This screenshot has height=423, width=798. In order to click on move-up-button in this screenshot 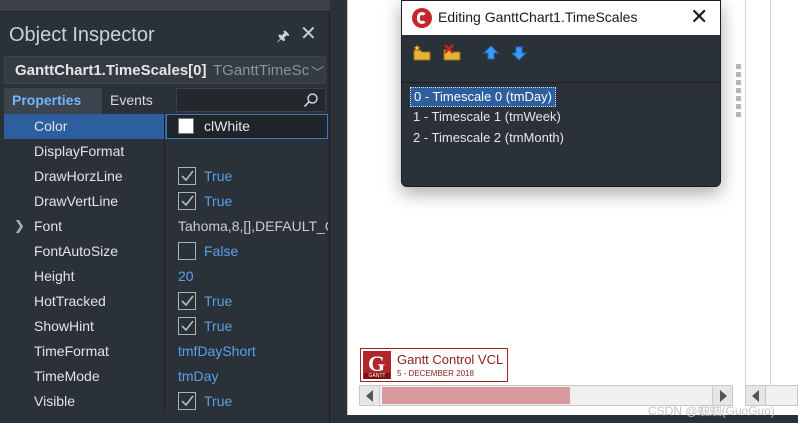, I will do `click(491, 53)`.